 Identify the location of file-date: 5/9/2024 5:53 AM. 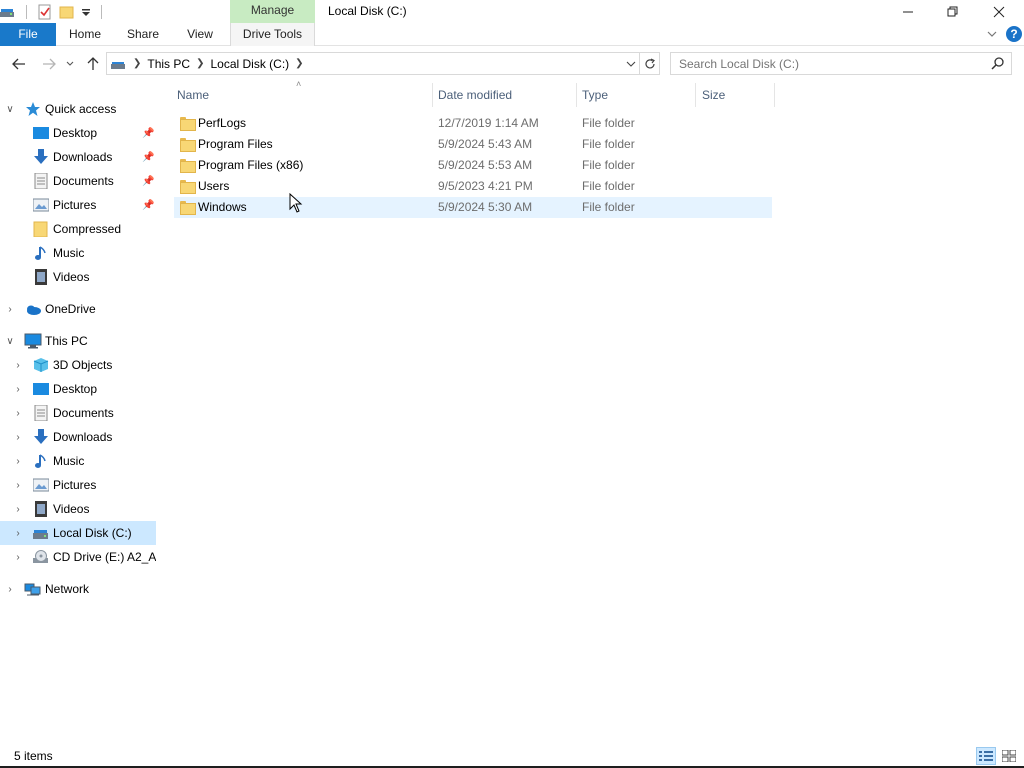
(485, 165).